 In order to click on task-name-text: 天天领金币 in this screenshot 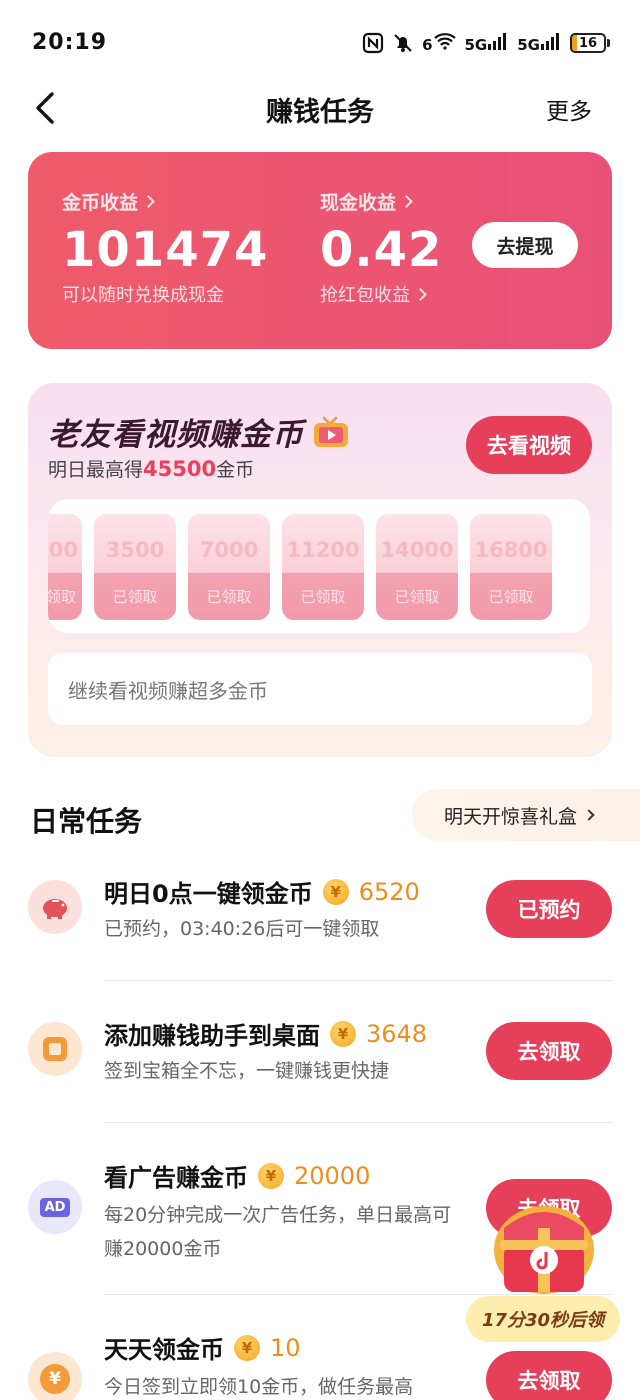, I will do `click(164, 1350)`.